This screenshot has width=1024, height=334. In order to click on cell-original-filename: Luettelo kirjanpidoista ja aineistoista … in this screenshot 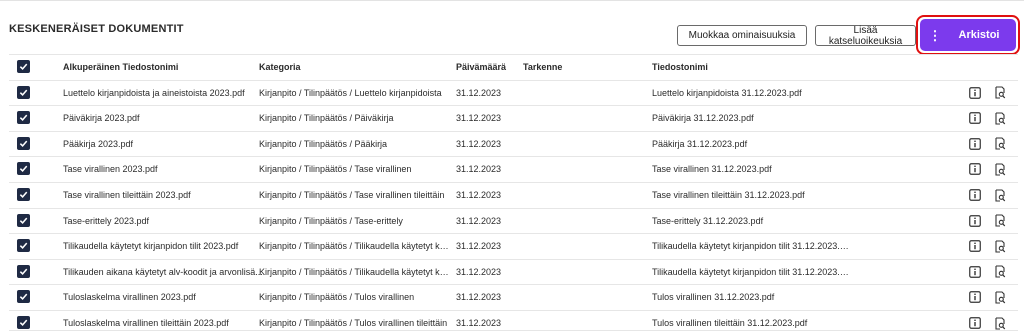, I will do `click(154, 92)`.